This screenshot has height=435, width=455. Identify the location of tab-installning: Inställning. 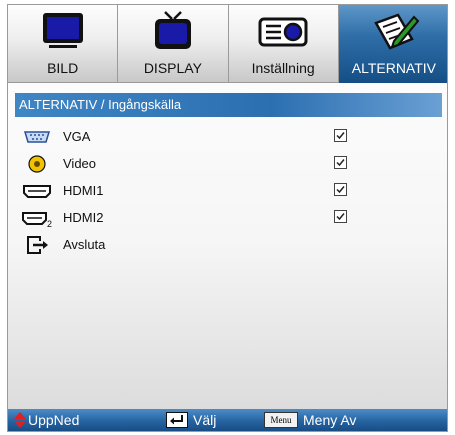
(283, 44).